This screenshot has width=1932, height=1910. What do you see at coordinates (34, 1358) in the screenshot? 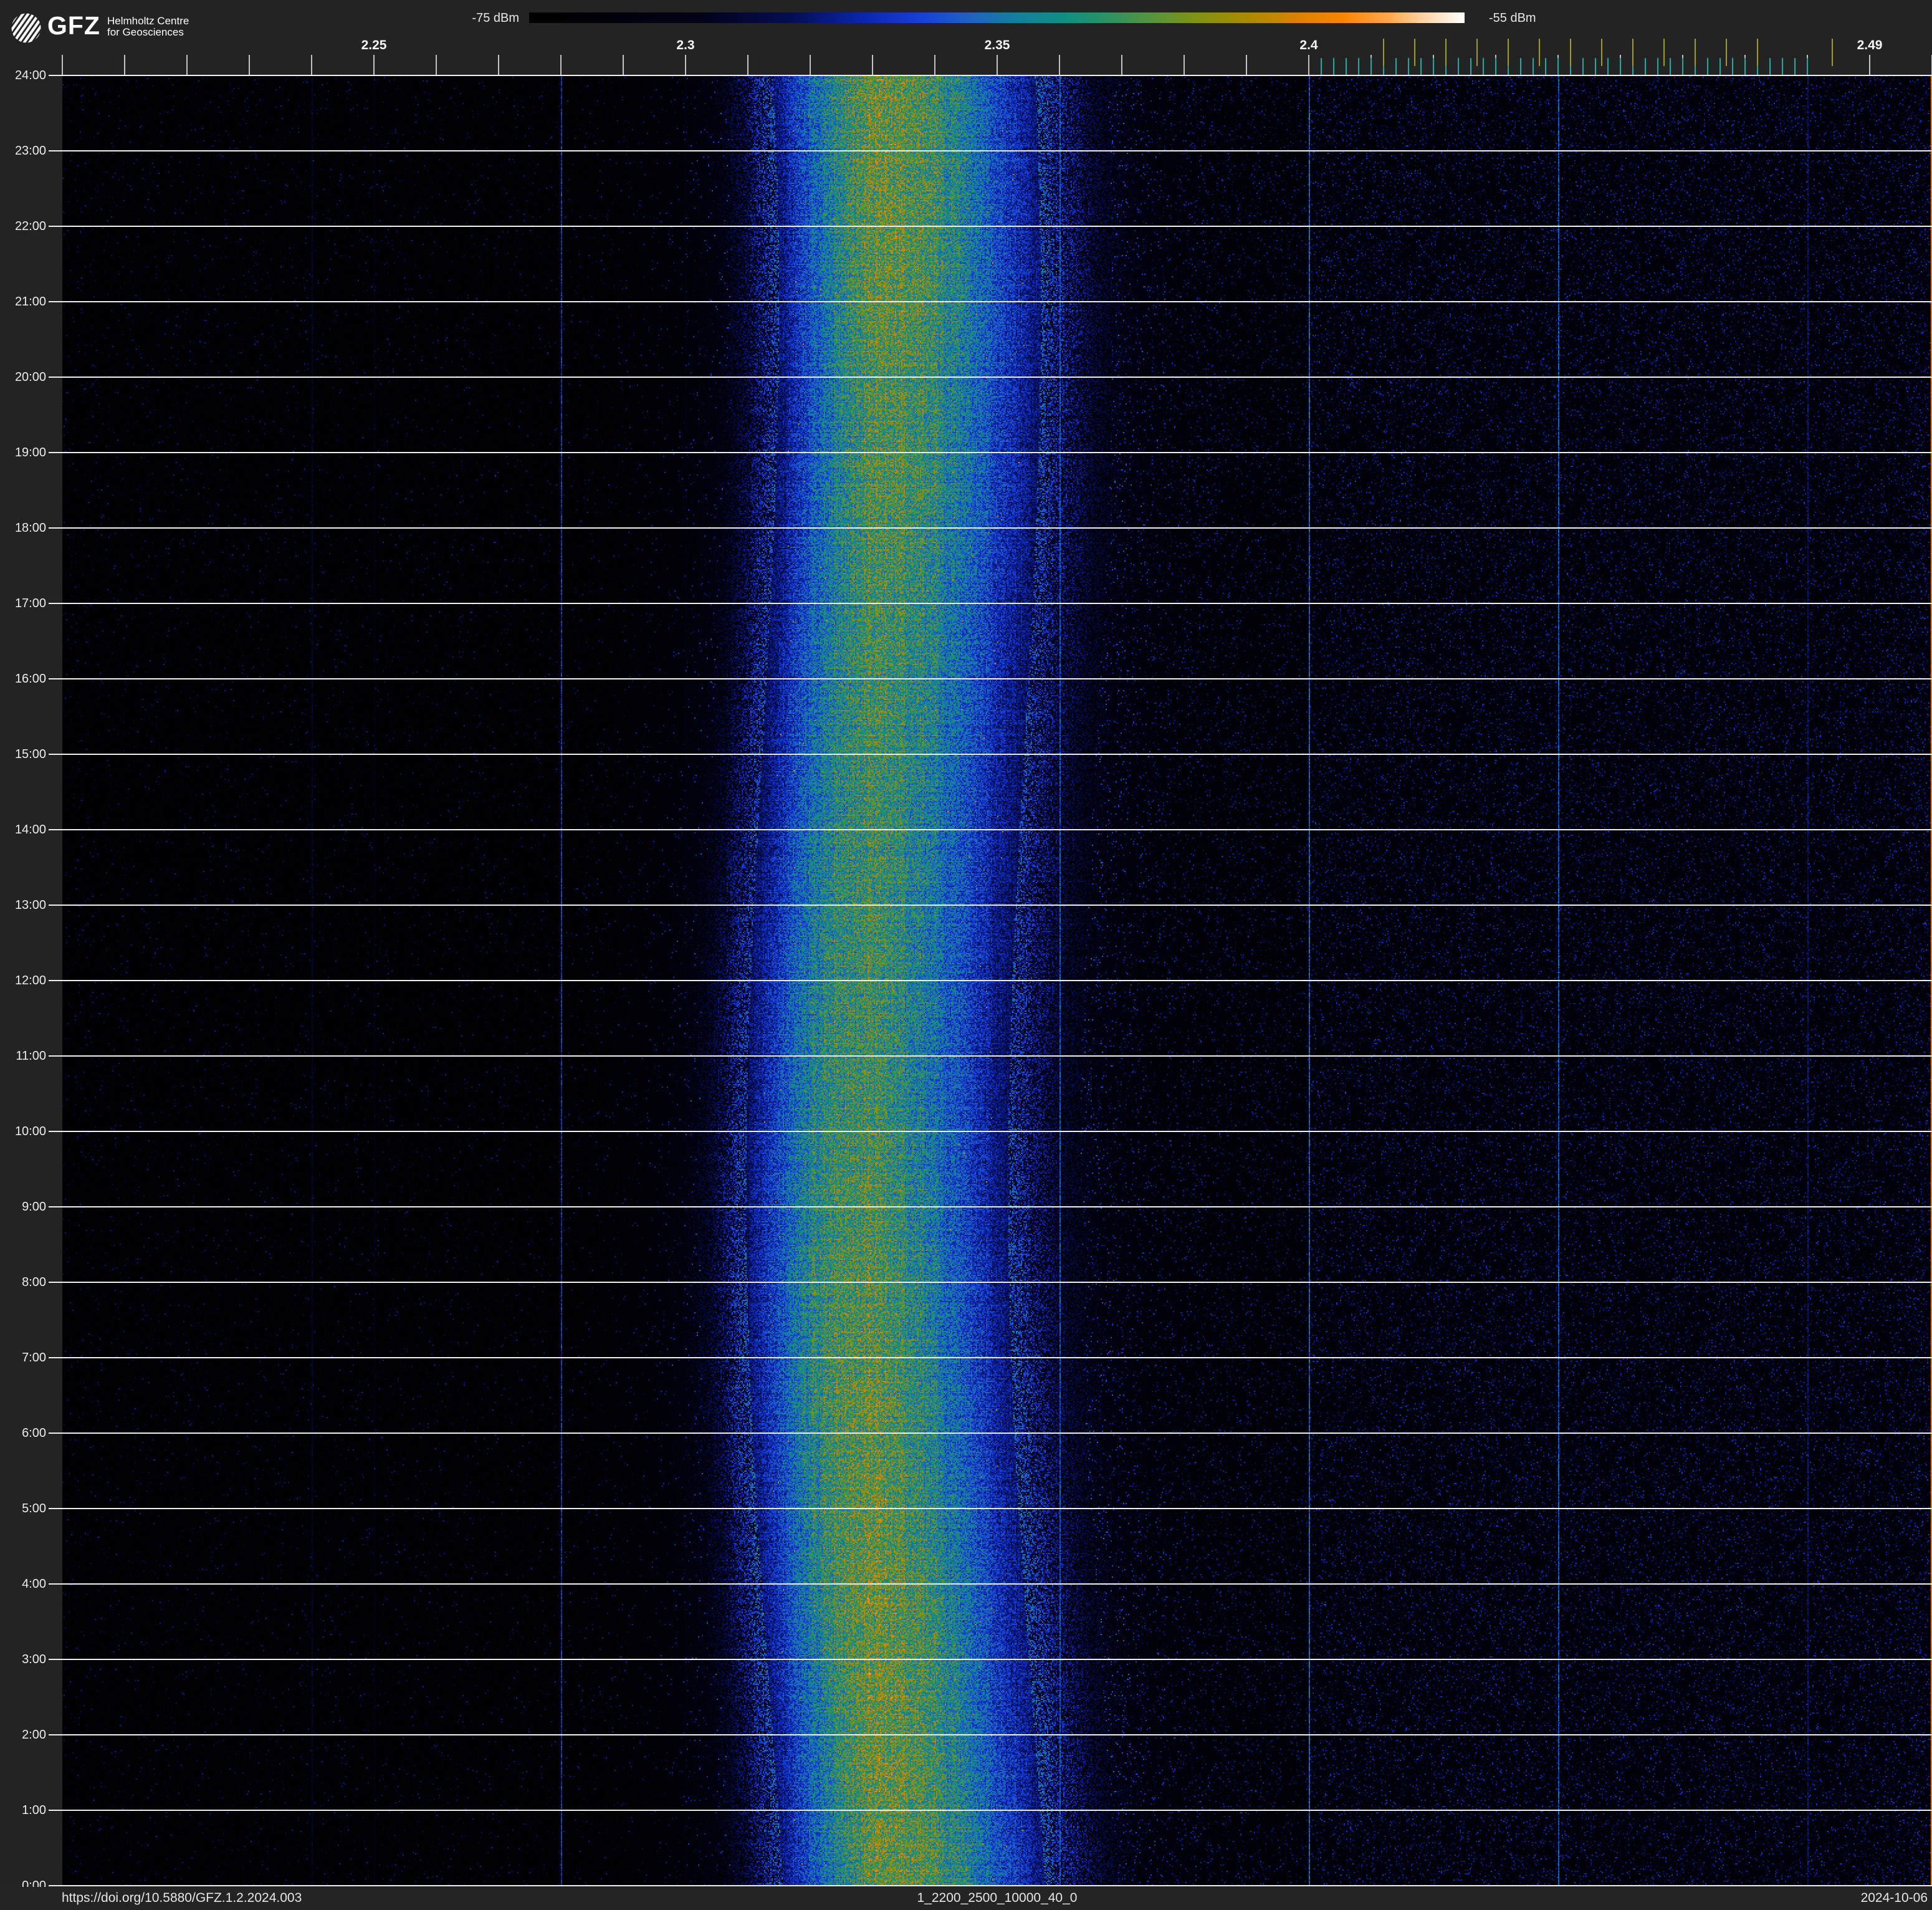
I see `time-axis-label: 7:00` at bounding box center [34, 1358].